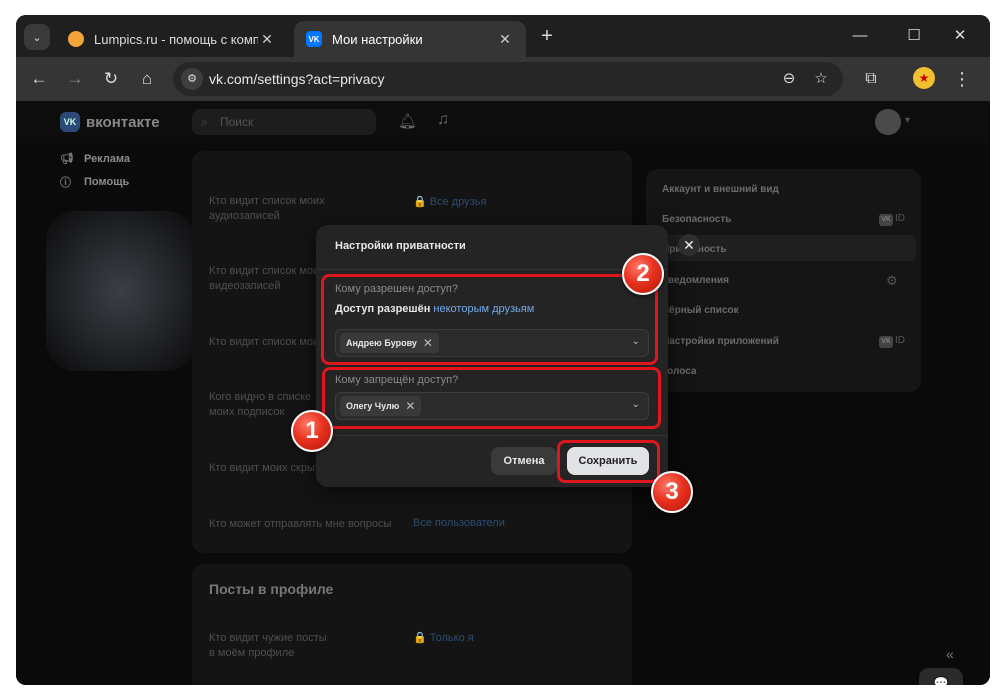 The height and width of the screenshot is (700, 1000). I want to click on setting-value: 🔒 Все друзья, so click(449, 201).